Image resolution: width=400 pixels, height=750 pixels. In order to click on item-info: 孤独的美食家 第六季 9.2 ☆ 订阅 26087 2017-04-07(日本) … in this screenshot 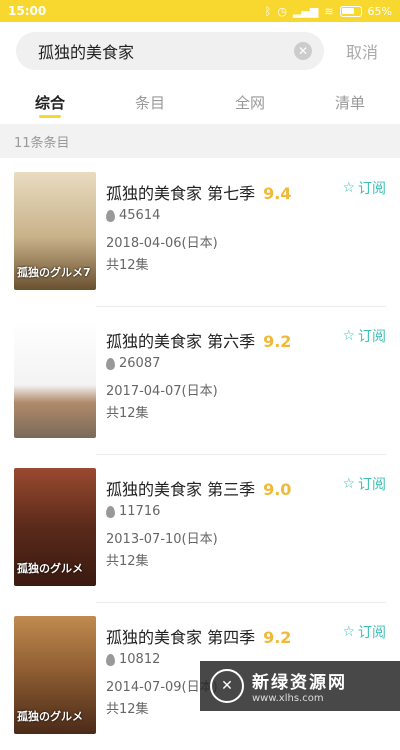, I will do `click(246, 387)`.